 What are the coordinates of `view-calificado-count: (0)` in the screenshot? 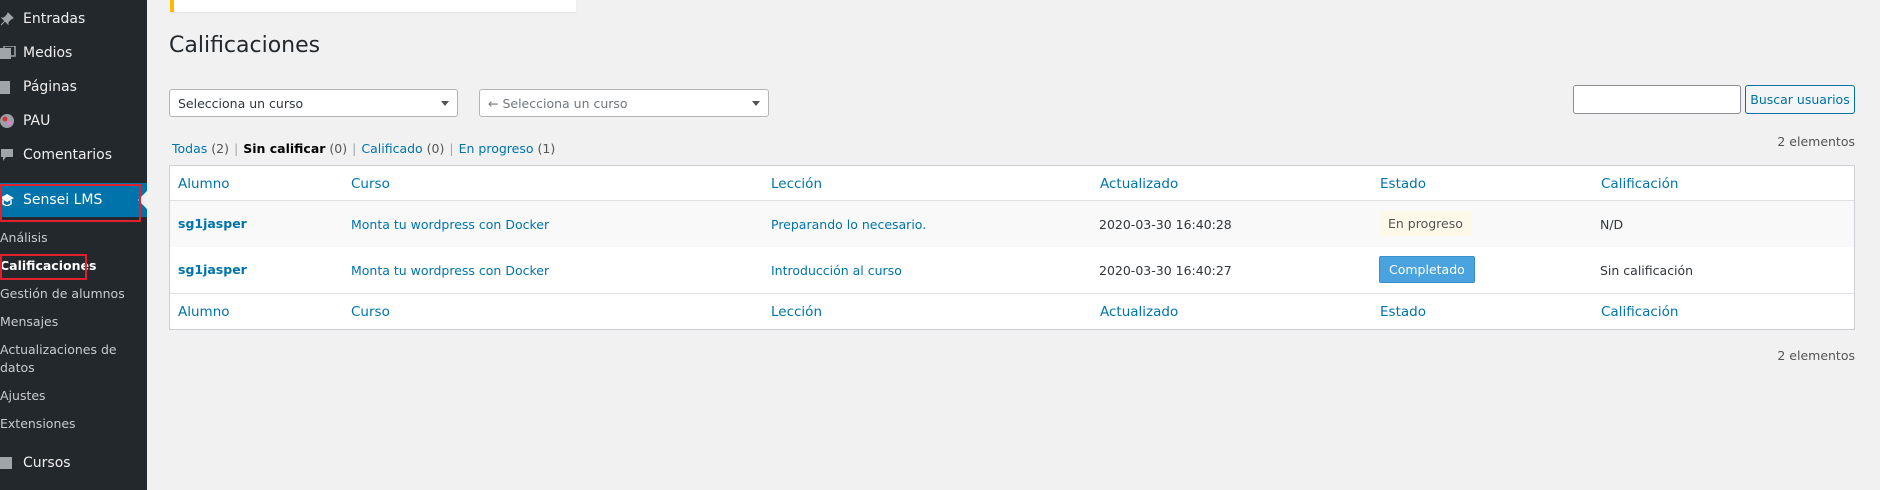 It's located at (435, 148).